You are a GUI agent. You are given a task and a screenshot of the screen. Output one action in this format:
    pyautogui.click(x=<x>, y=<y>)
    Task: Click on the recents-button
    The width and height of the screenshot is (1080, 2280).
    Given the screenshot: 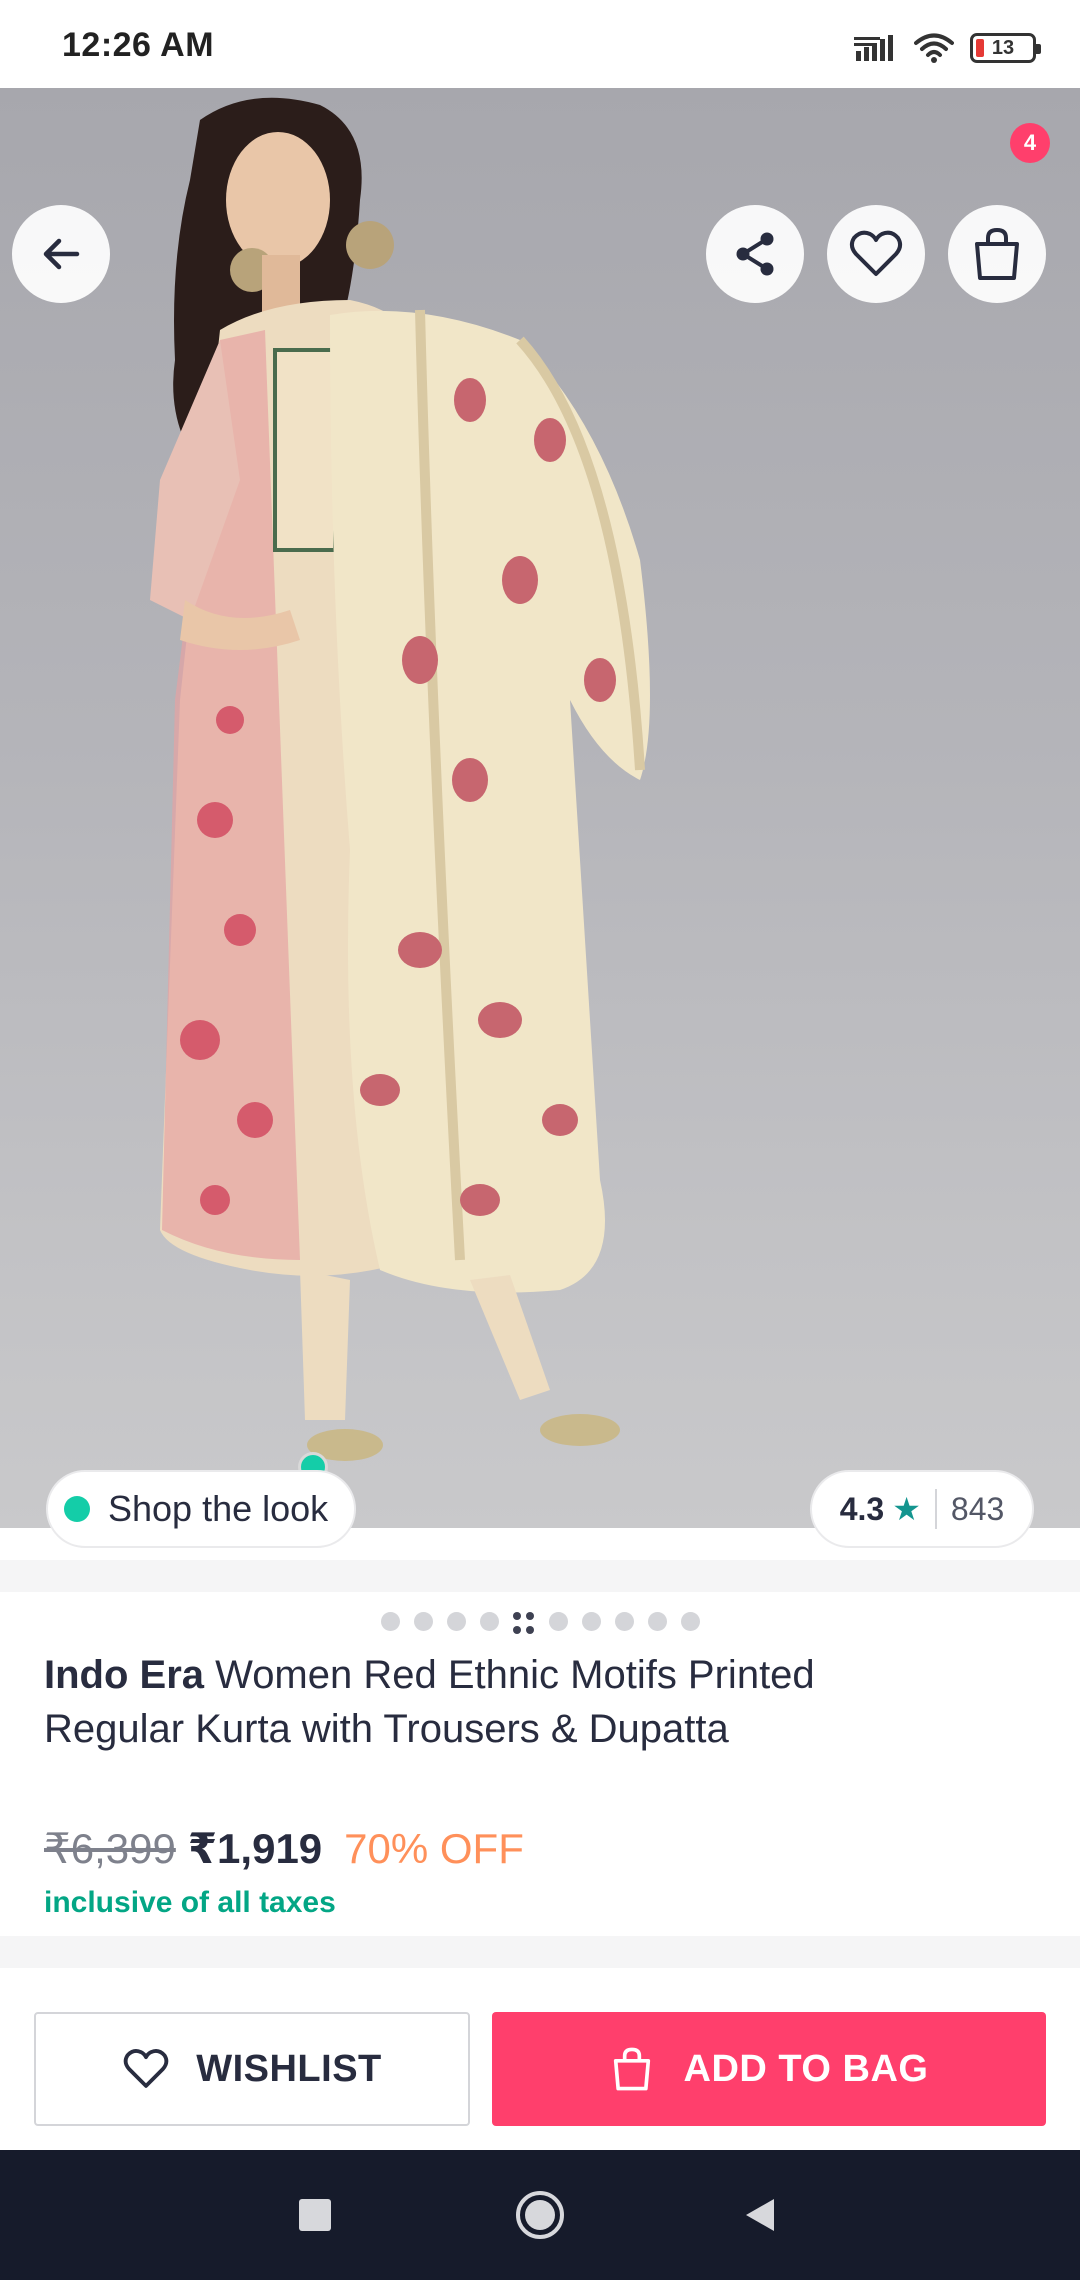 What is the action you would take?
    pyautogui.click(x=315, y=2215)
    